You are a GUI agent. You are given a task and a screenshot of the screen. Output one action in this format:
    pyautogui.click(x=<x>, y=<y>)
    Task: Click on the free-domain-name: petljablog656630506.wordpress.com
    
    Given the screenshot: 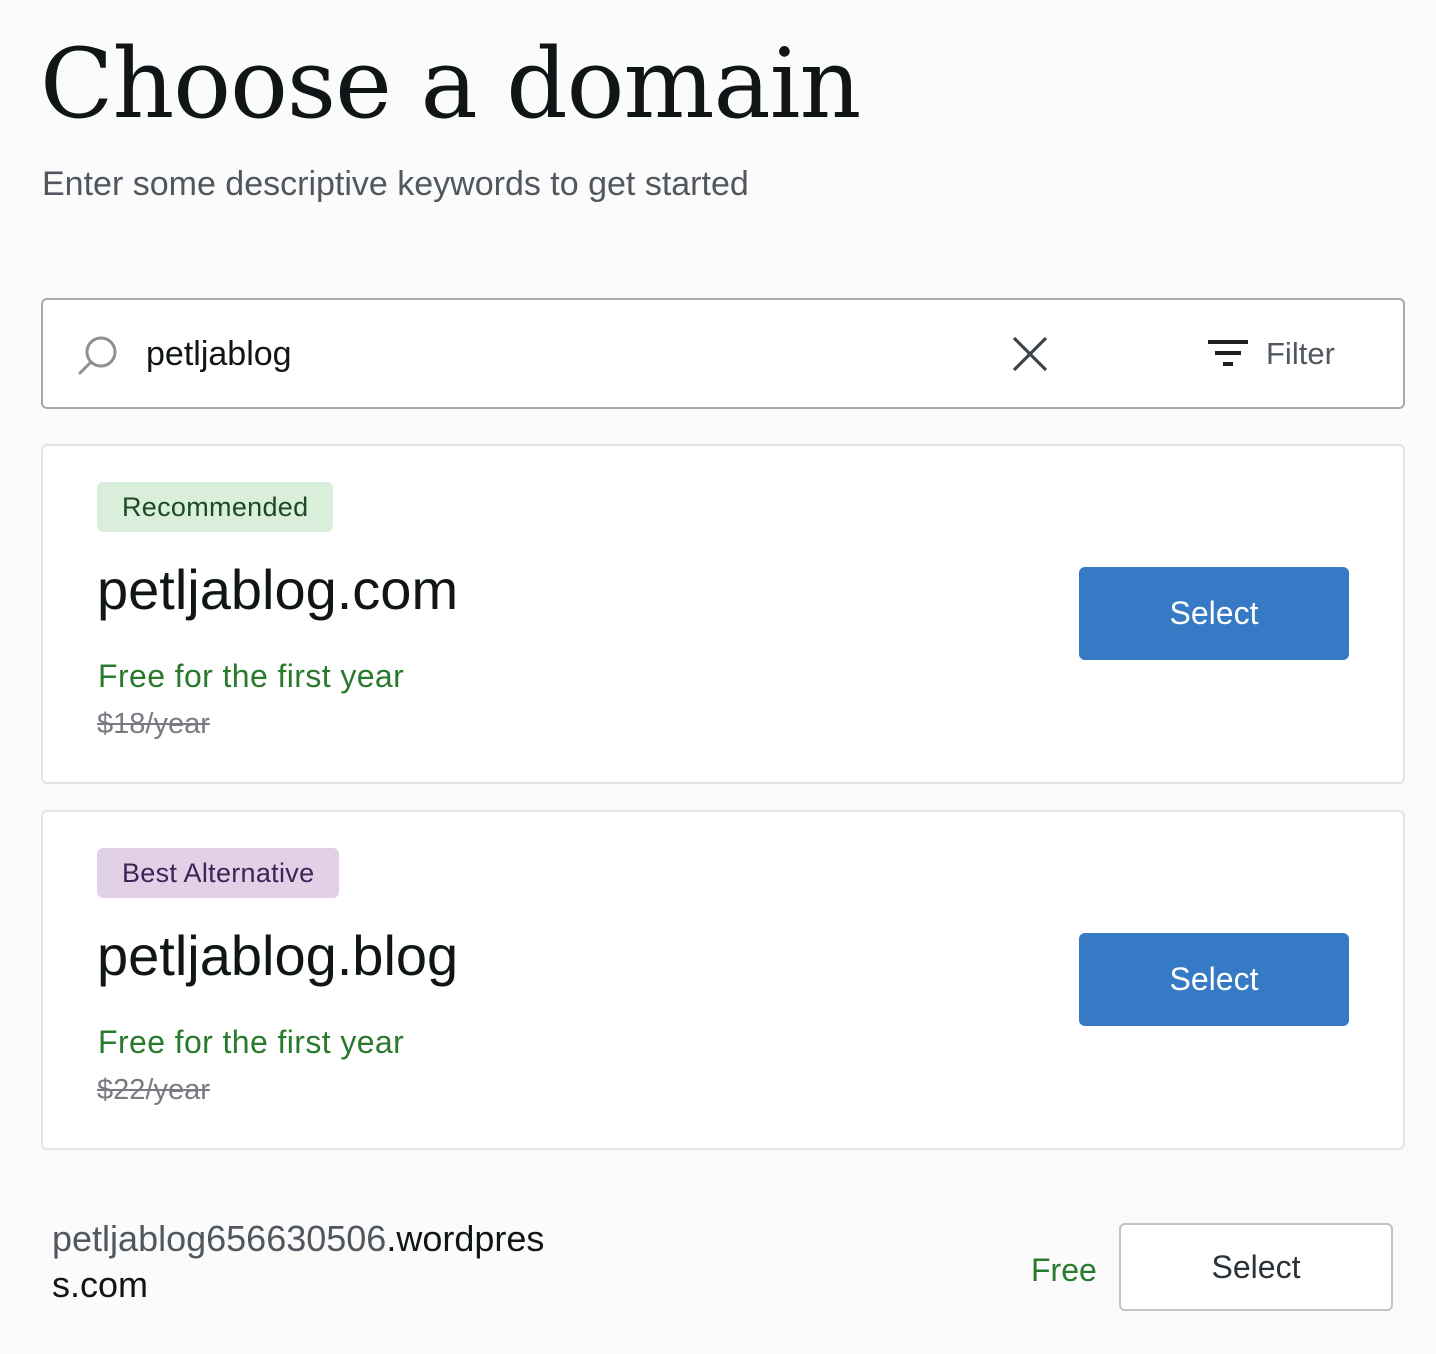 What is the action you would take?
    pyautogui.click(x=312, y=1262)
    